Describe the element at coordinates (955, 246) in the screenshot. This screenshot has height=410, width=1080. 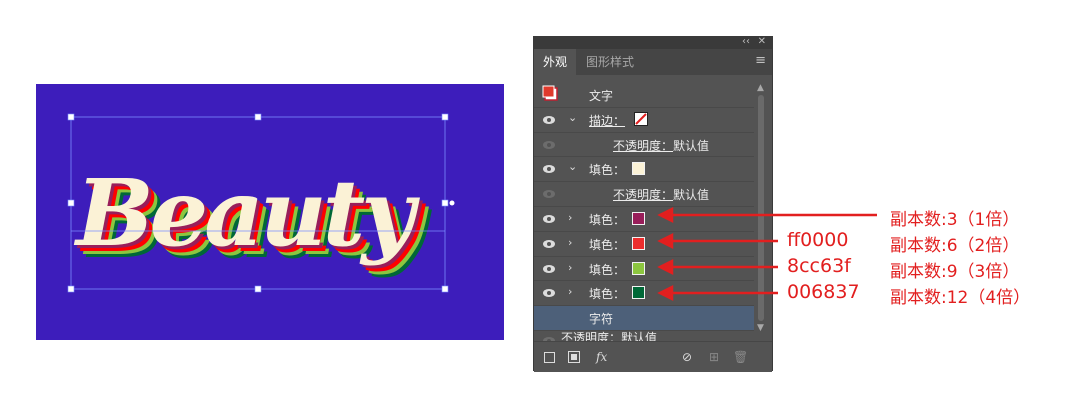
I see `annotation-copies-2: 副本数:6（2倍）` at that location.